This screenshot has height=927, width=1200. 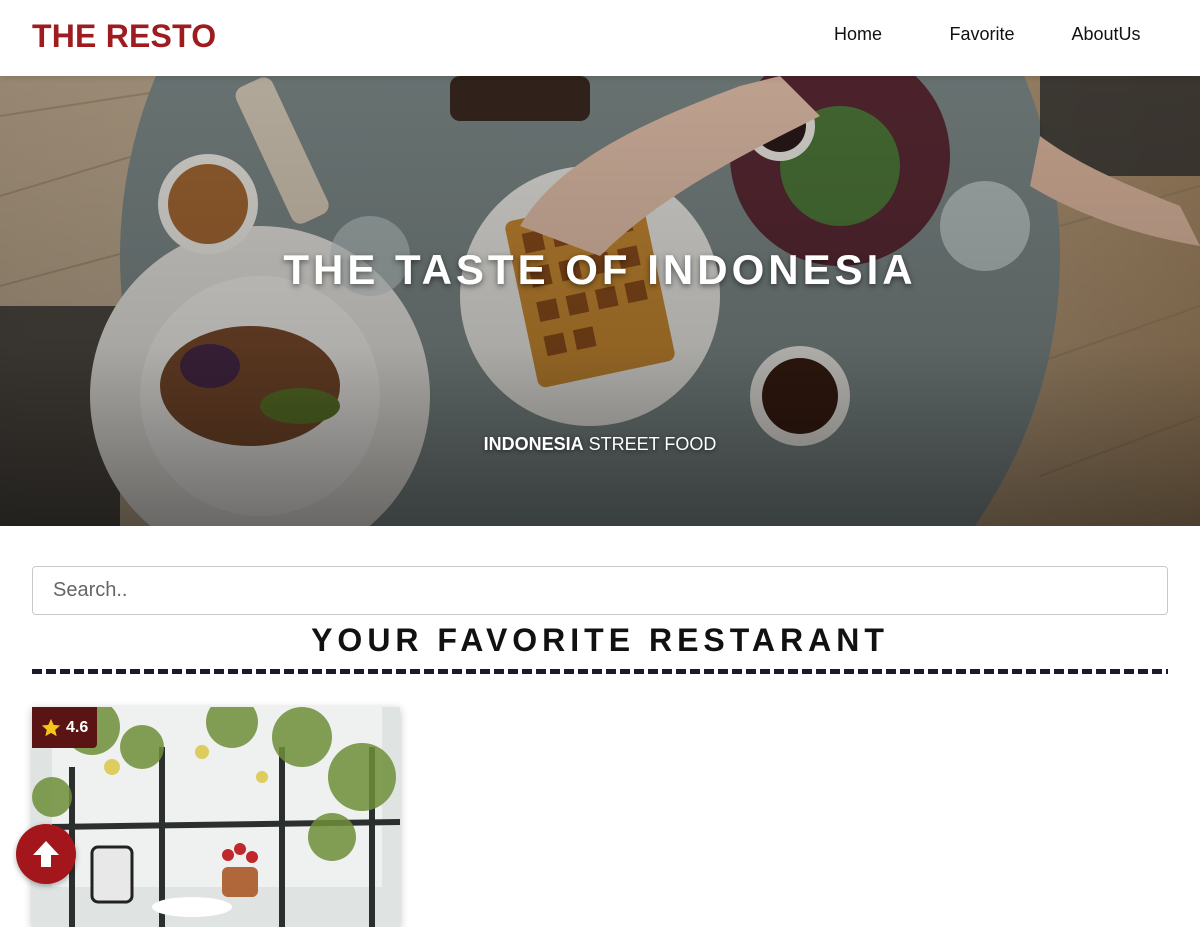 I want to click on nav-about-us: AboutUs, so click(x=1106, y=34).